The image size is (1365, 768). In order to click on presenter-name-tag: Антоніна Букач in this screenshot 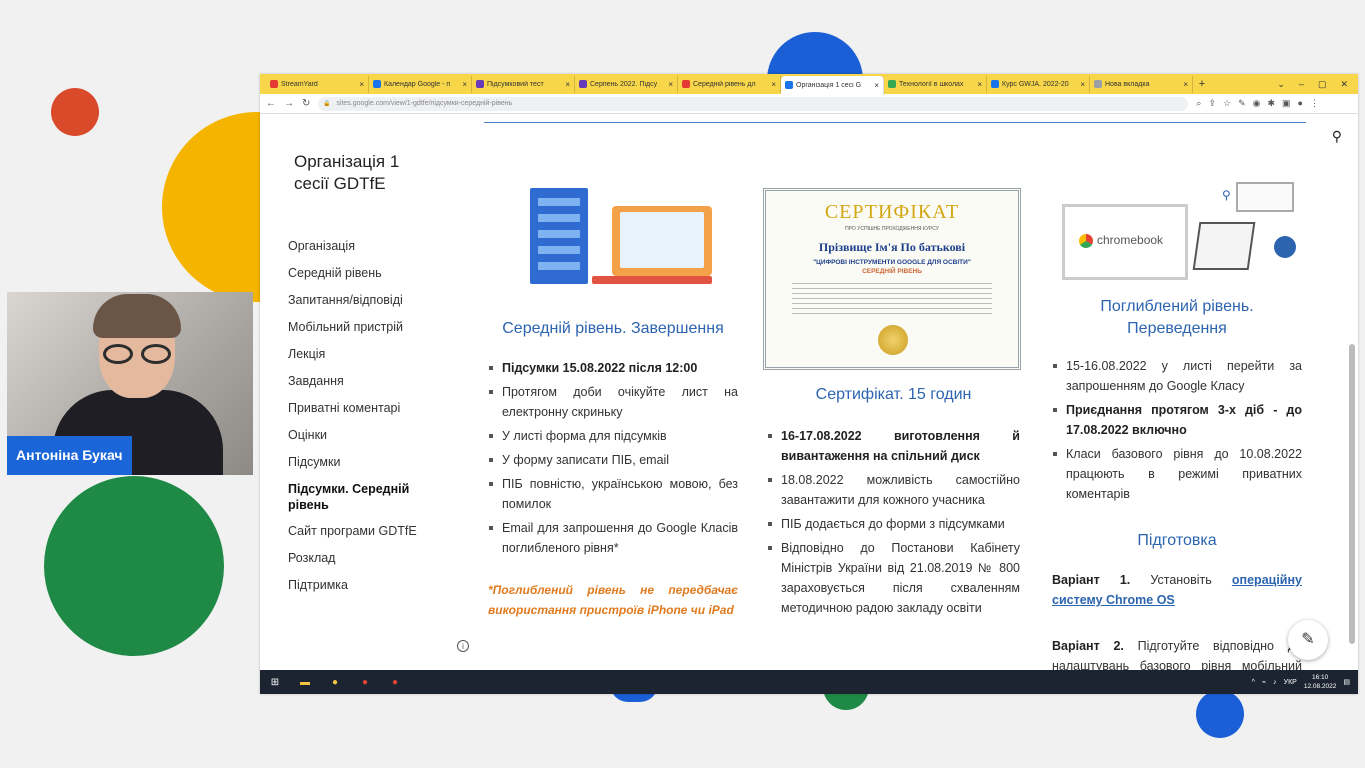, I will do `click(69, 455)`.